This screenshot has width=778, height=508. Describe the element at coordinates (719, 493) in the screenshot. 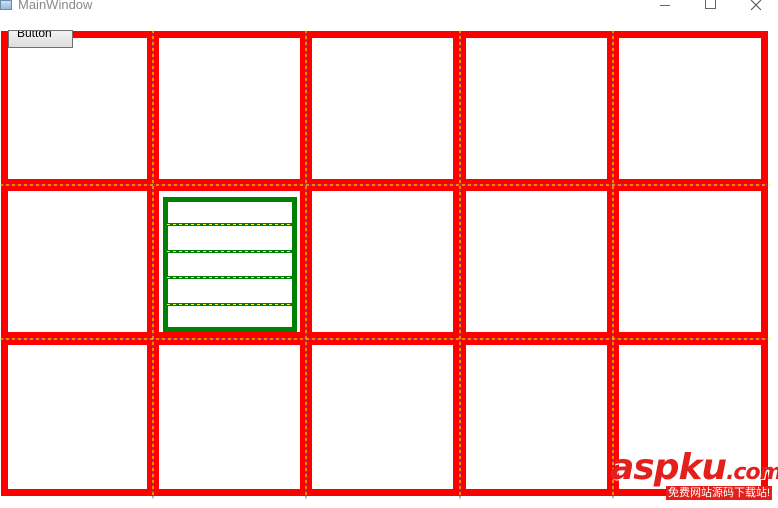

I see `watermark-tagline: 免费网站源码下载站!` at that location.